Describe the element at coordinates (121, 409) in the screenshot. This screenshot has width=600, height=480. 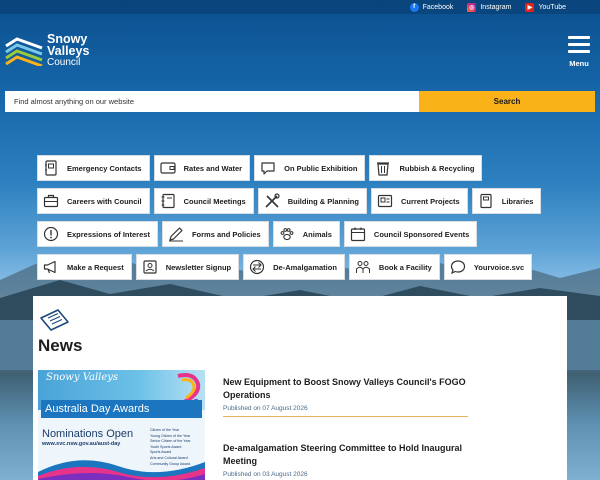
I see `image-headline: Australia Day Awards` at that location.